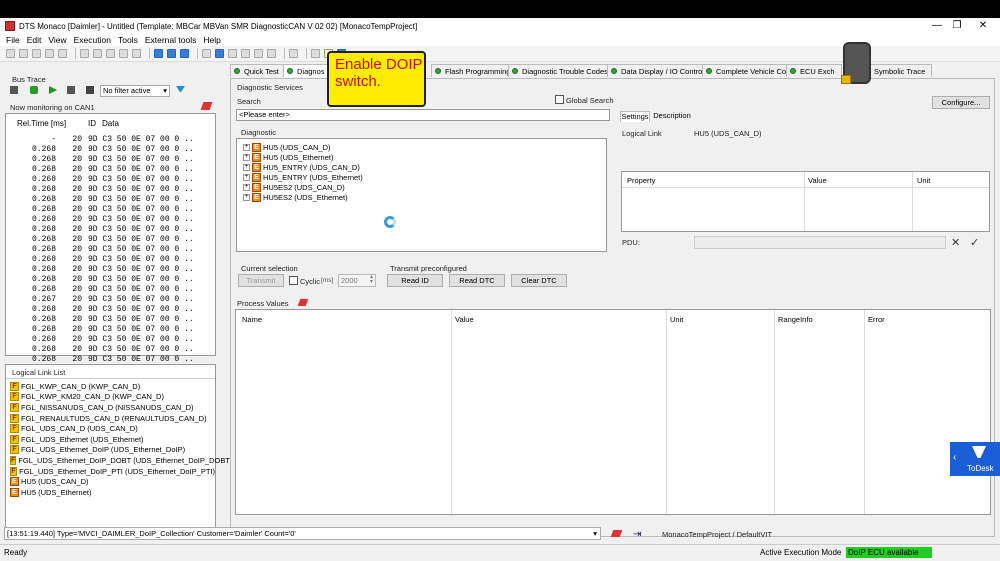 The image size is (1000, 561). What do you see at coordinates (84, 53) in the screenshot?
I see `cut-icon` at bounding box center [84, 53].